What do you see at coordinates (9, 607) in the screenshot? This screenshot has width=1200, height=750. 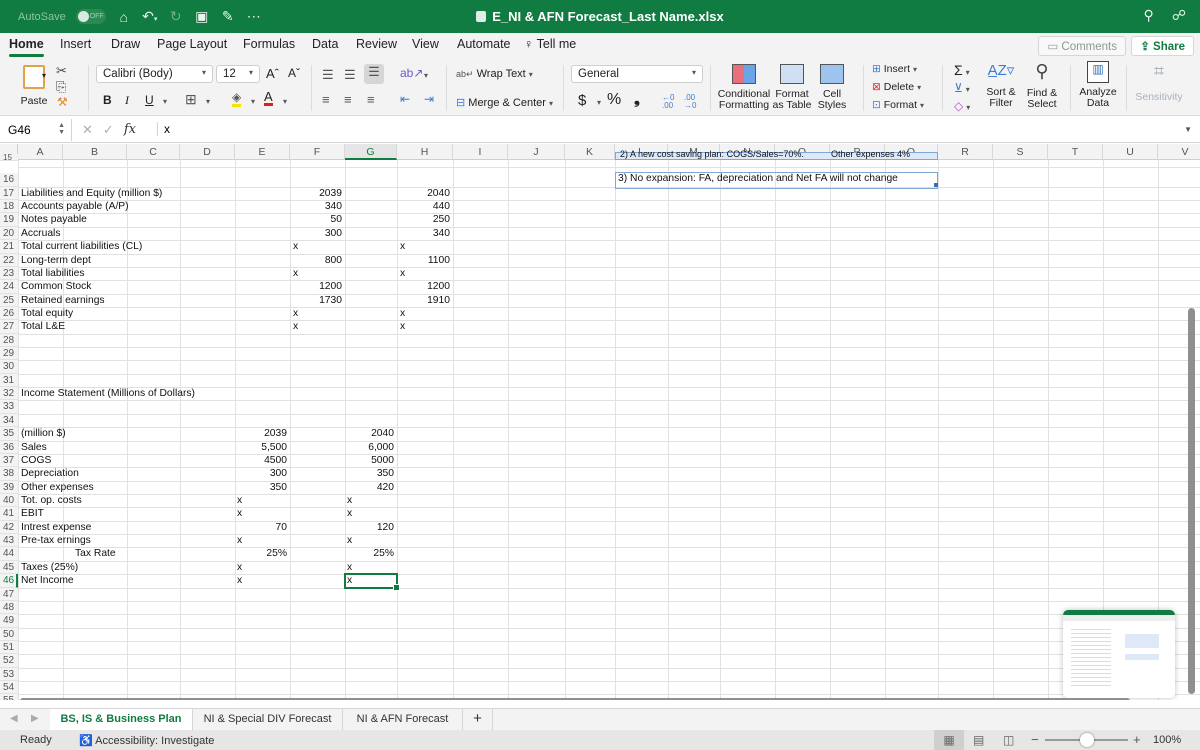 I see `row-header-48: 48` at bounding box center [9, 607].